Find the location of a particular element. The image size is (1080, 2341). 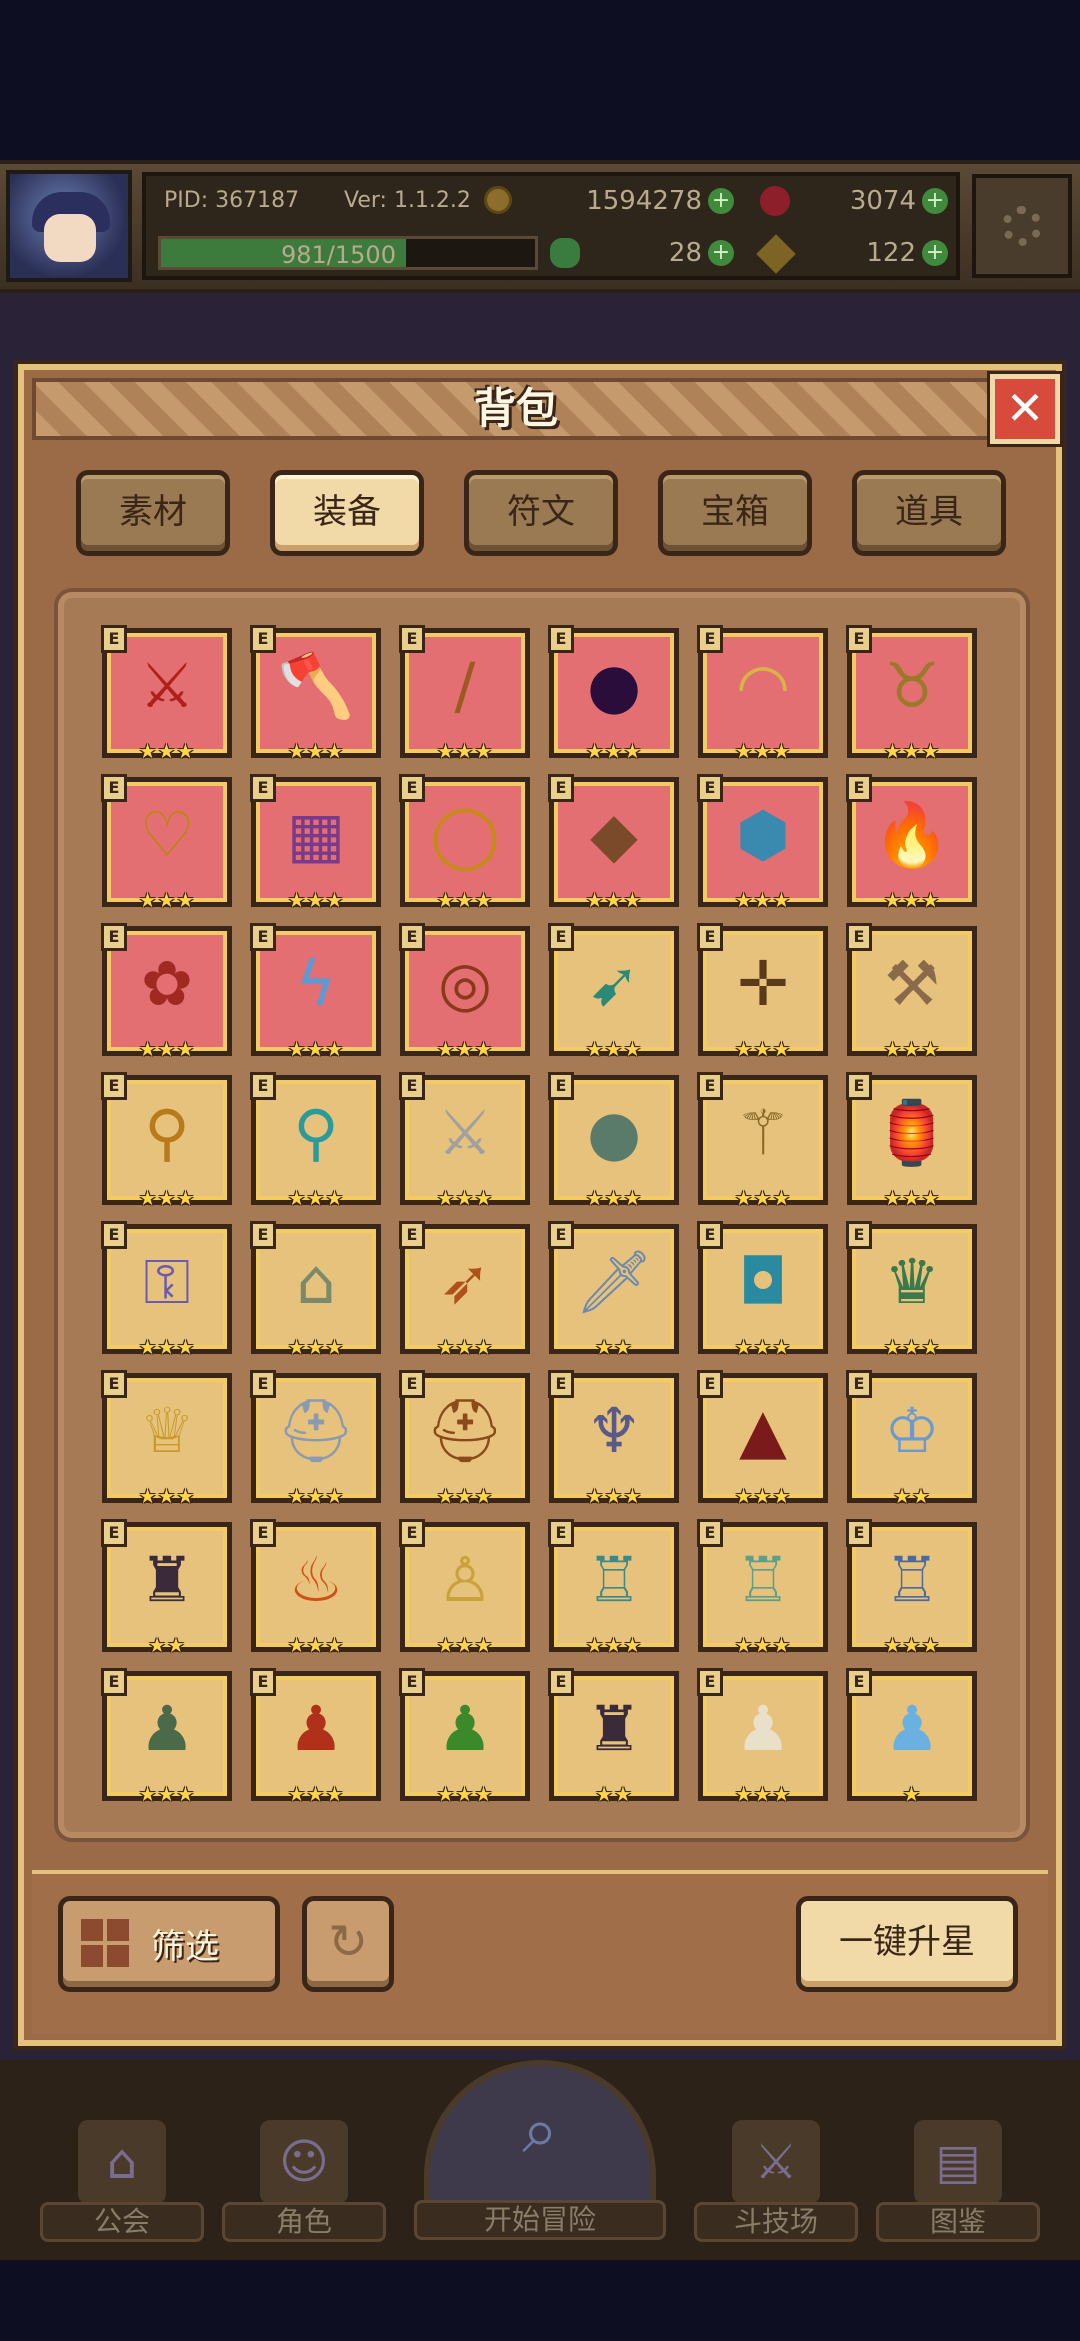

inventory-slot: E ◎ ★★★ is located at coordinates (464, 992).